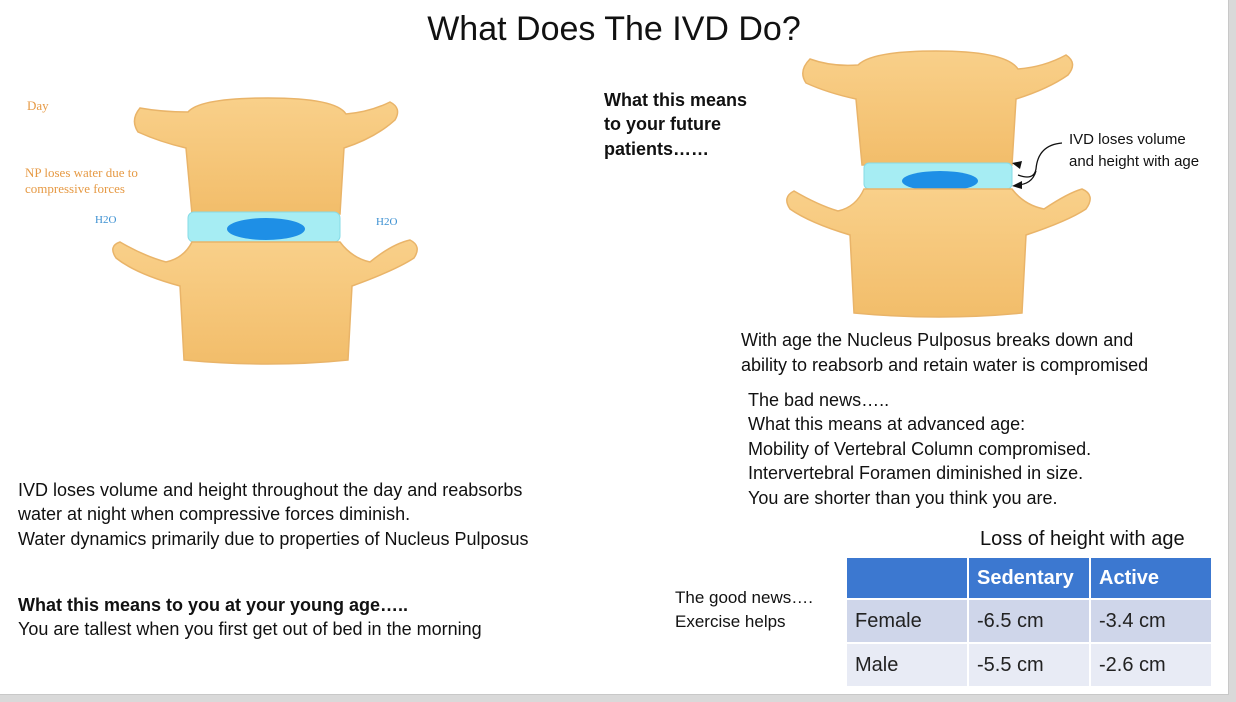 The width and height of the screenshot is (1236, 702). I want to click on table-row: Female -6.5 cm -3.4 cm, so click(1029, 621).